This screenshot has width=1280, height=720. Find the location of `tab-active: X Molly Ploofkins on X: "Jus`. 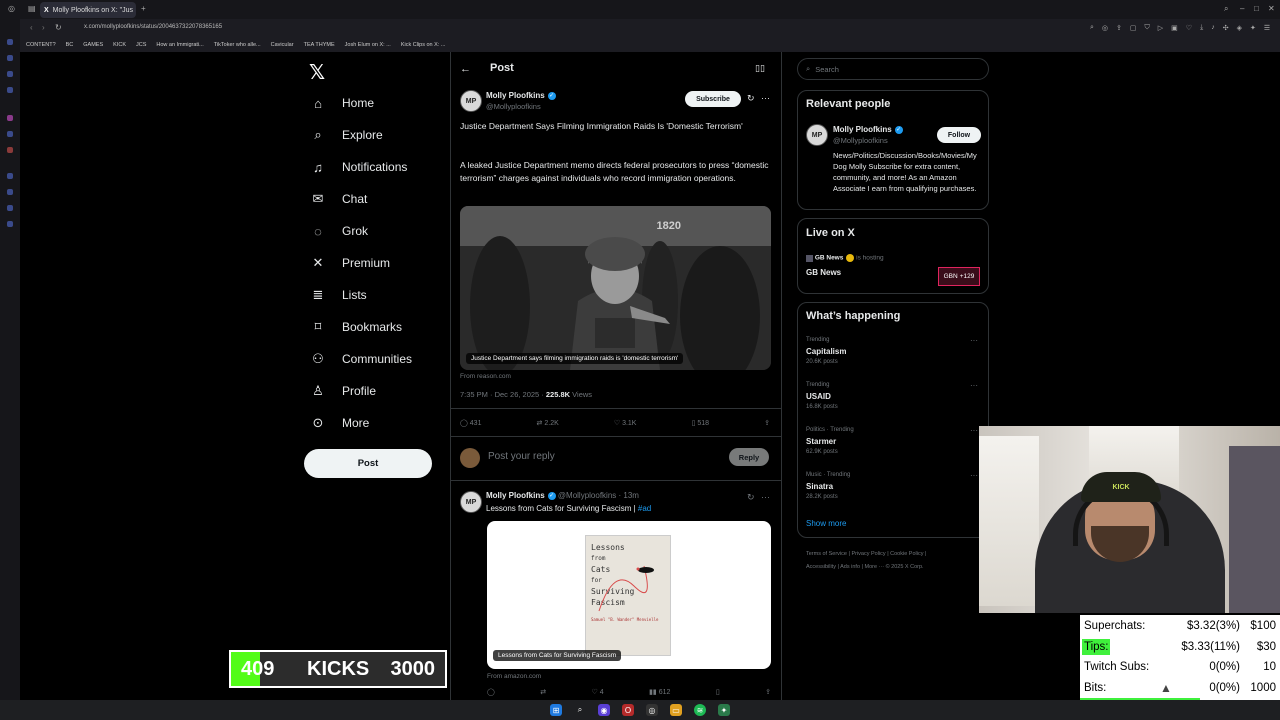

tab-active: X Molly Ploofkins on X: "Jus is located at coordinates (88, 10).